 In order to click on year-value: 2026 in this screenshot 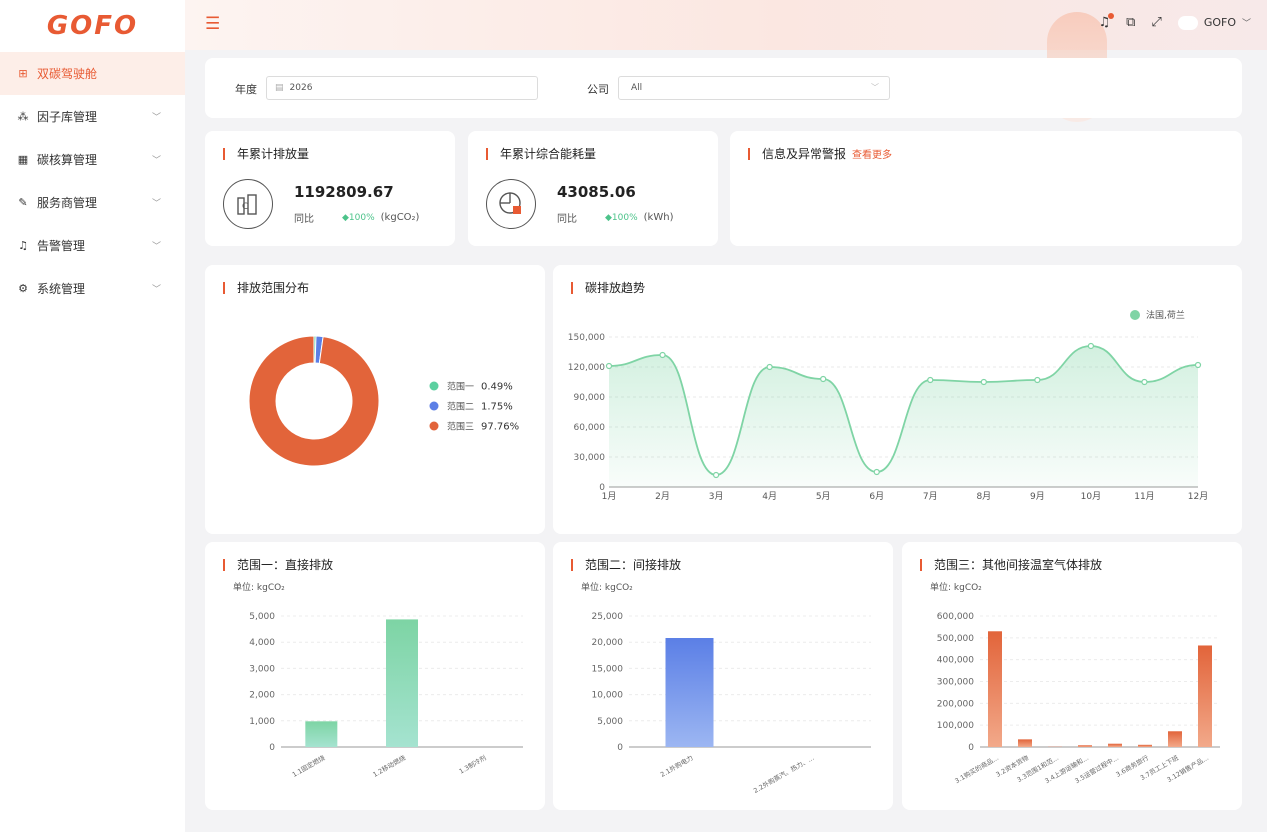, I will do `click(301, 88)`.